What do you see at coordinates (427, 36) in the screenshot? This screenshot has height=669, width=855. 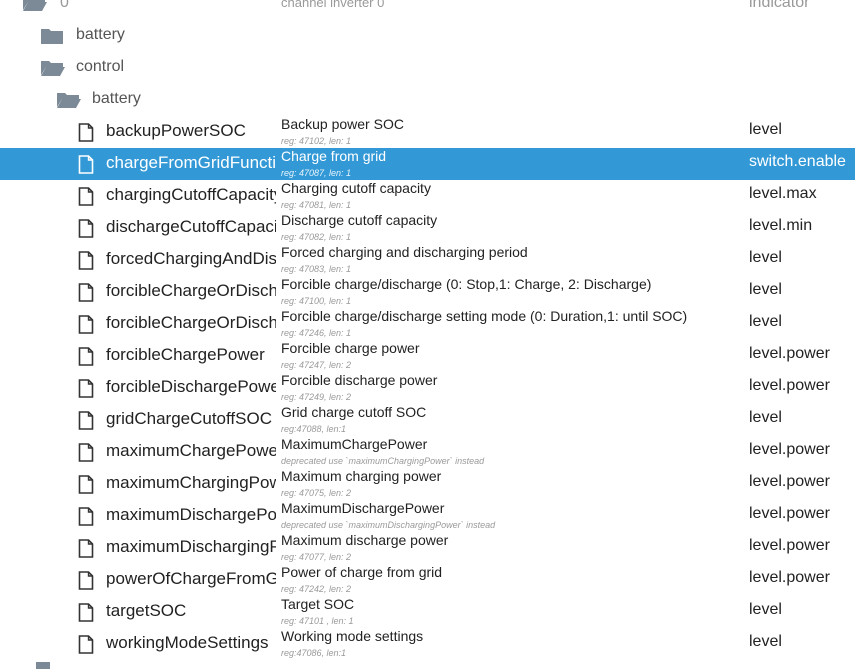 I see `tree-row-folder-battery: battery` at bounding box center [427, 36].